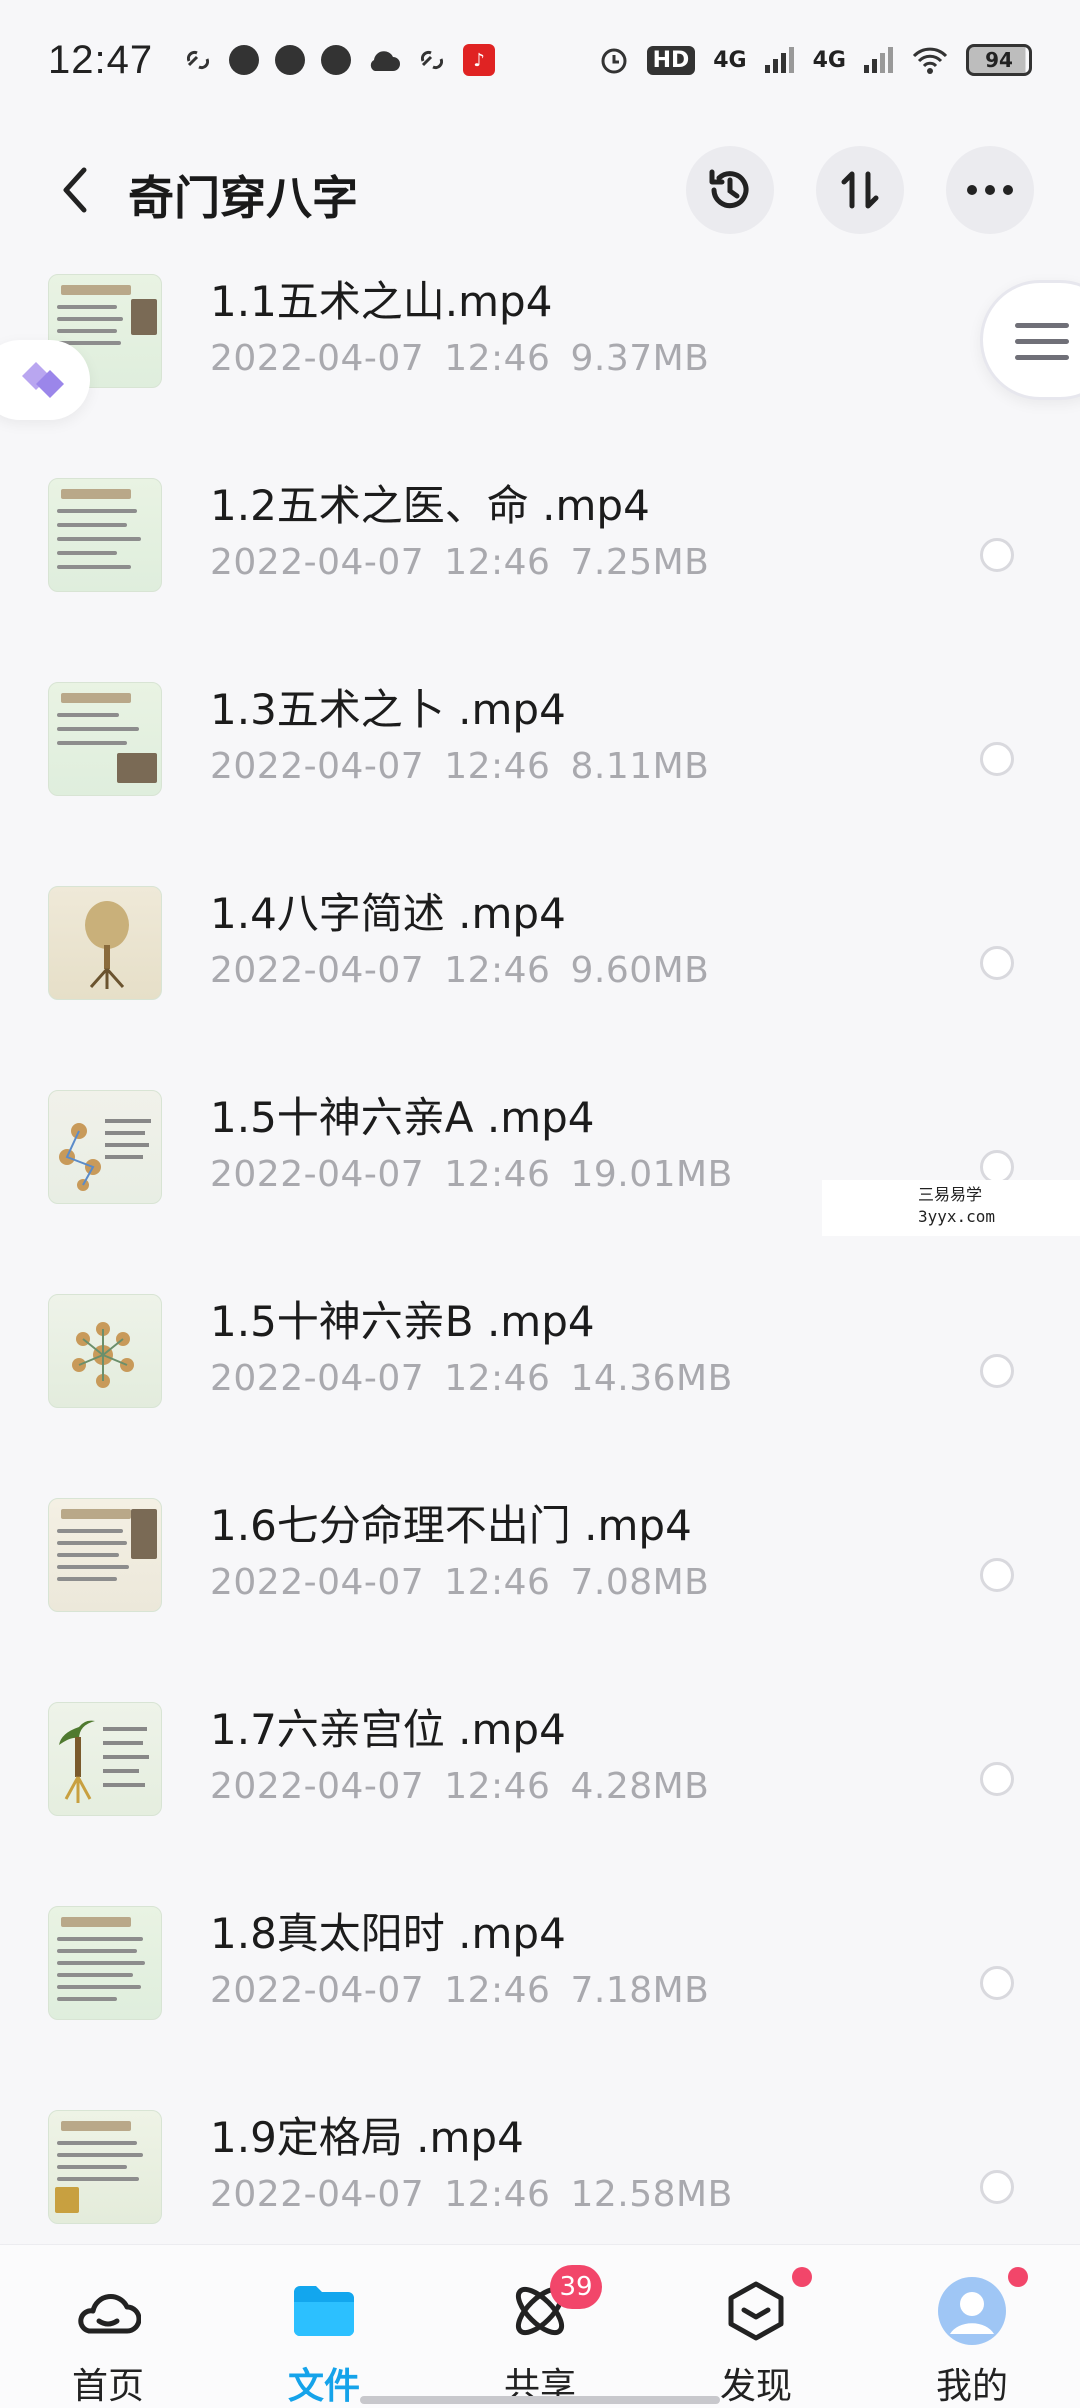 This screenshot has width=1080, height=2408. I want to click on history-icon, so click(729, 189).